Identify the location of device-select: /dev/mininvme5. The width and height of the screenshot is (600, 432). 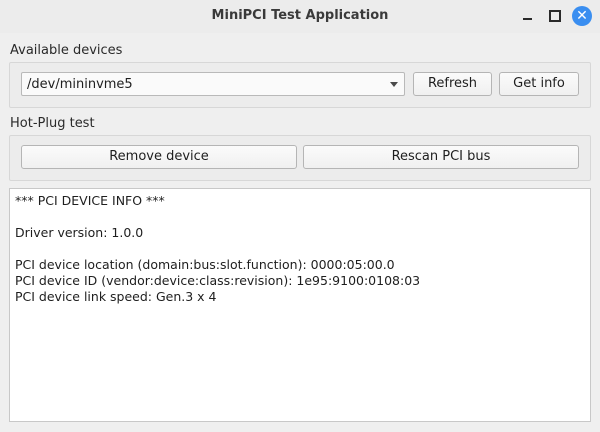
(213, 84).